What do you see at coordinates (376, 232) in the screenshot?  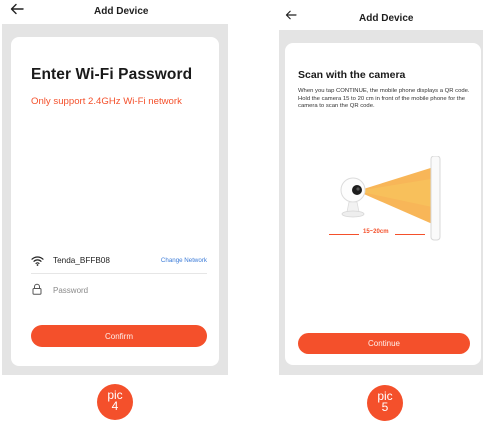 I see `distance-label: 15~20cm` at bounding box center [376, 232].